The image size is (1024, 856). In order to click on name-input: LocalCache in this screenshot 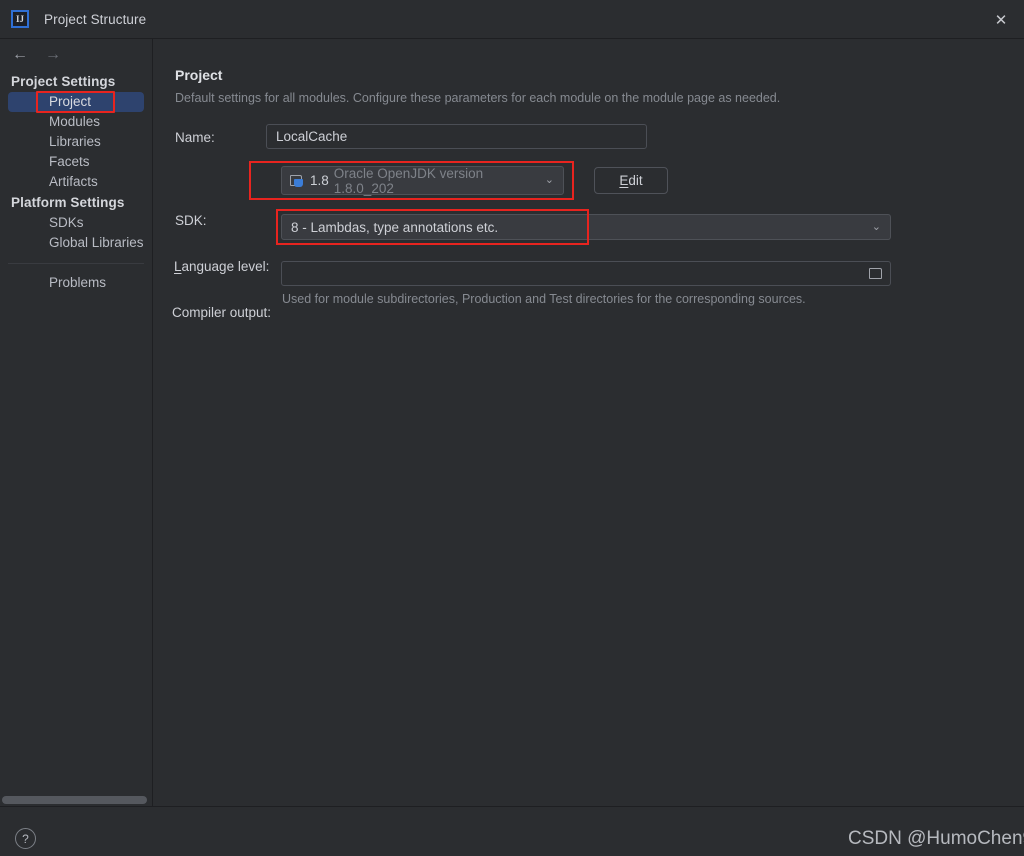, I will do `click(456, 136)`.